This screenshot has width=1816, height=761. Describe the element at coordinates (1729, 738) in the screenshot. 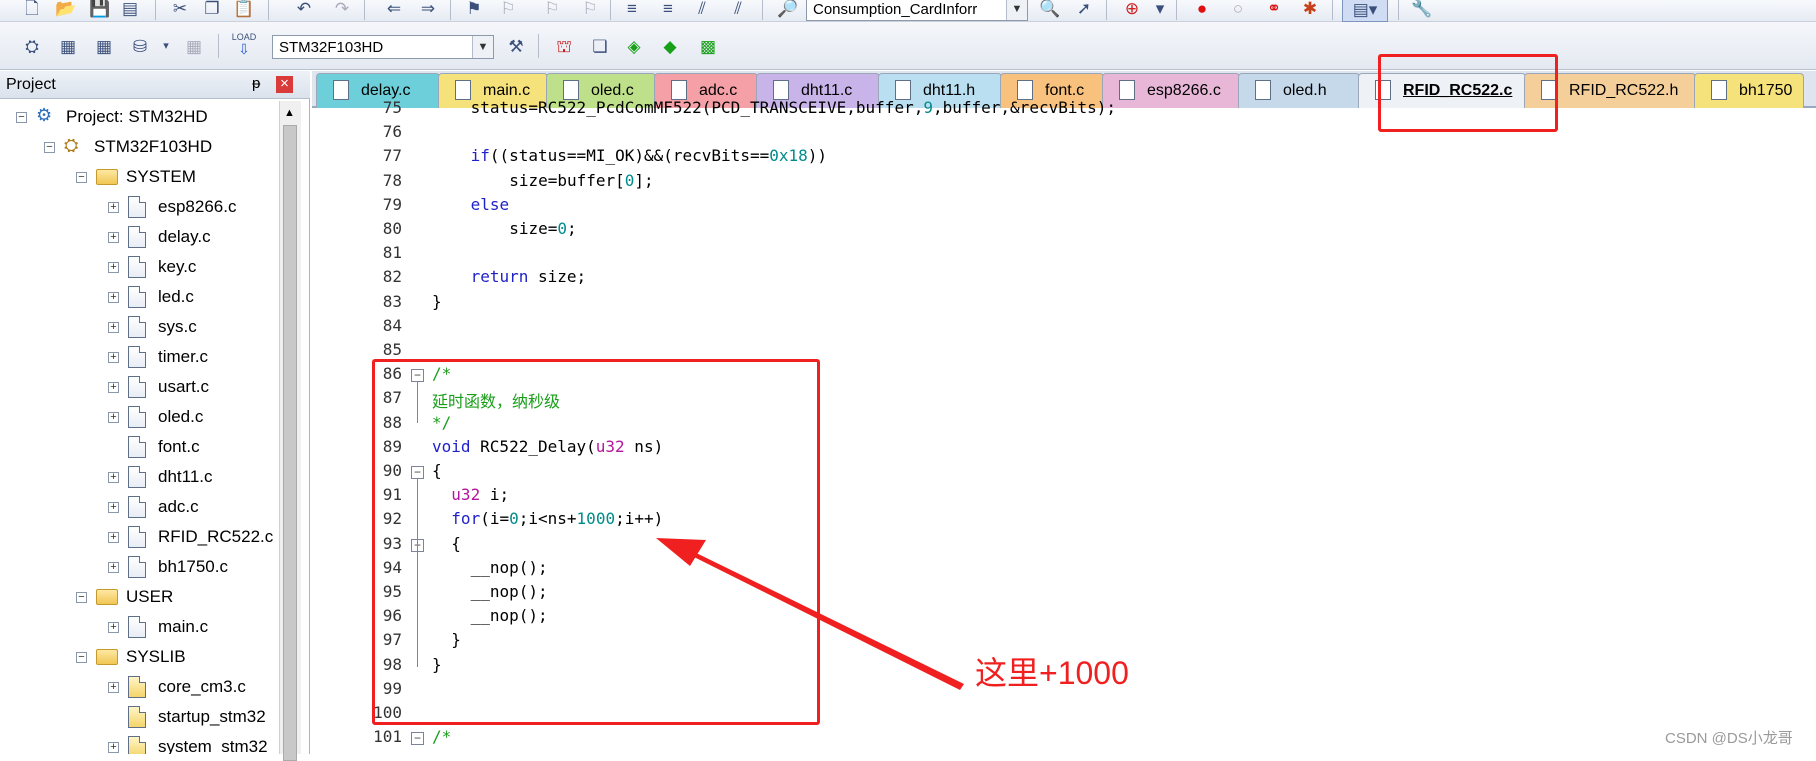

I see `watermark: CSDN @DS小龙哥` at that location.